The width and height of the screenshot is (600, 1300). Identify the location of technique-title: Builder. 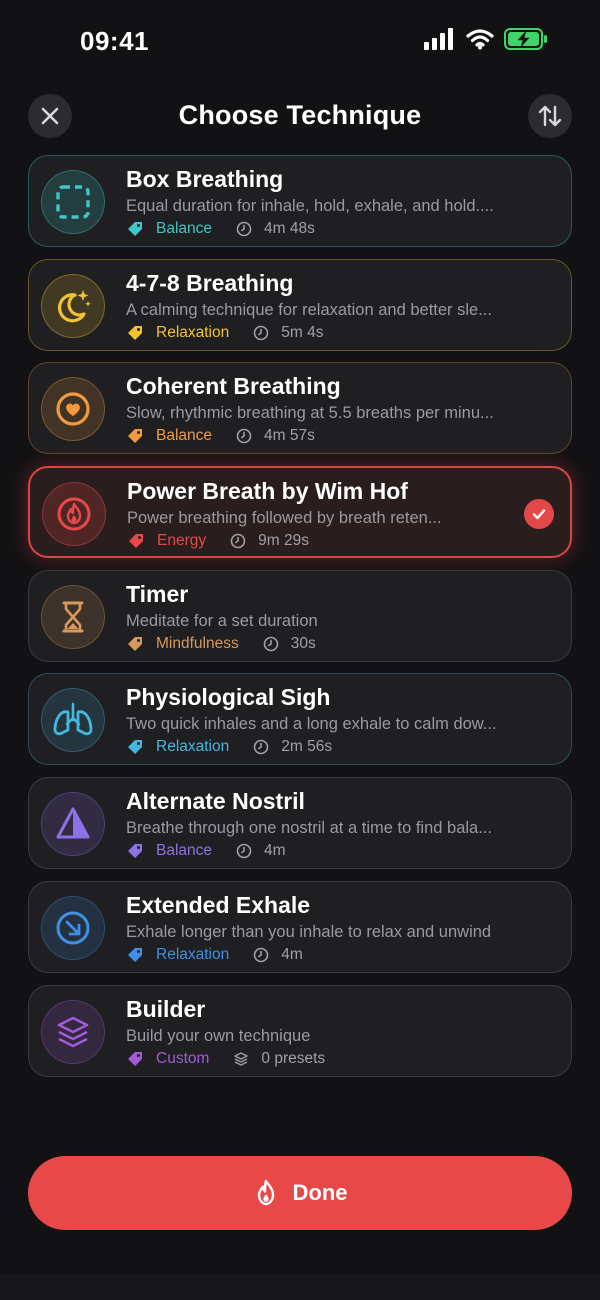
(166, 1008).